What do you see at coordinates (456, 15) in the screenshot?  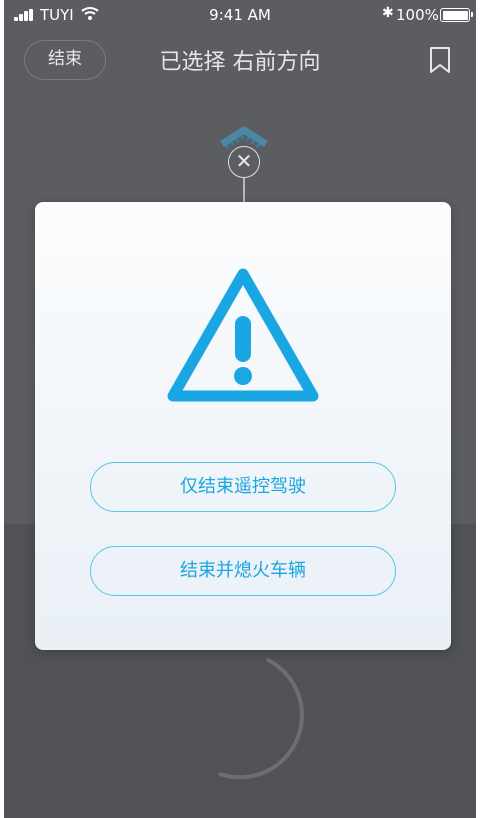 I see `battery-icon` at bounding box center [456, 15].